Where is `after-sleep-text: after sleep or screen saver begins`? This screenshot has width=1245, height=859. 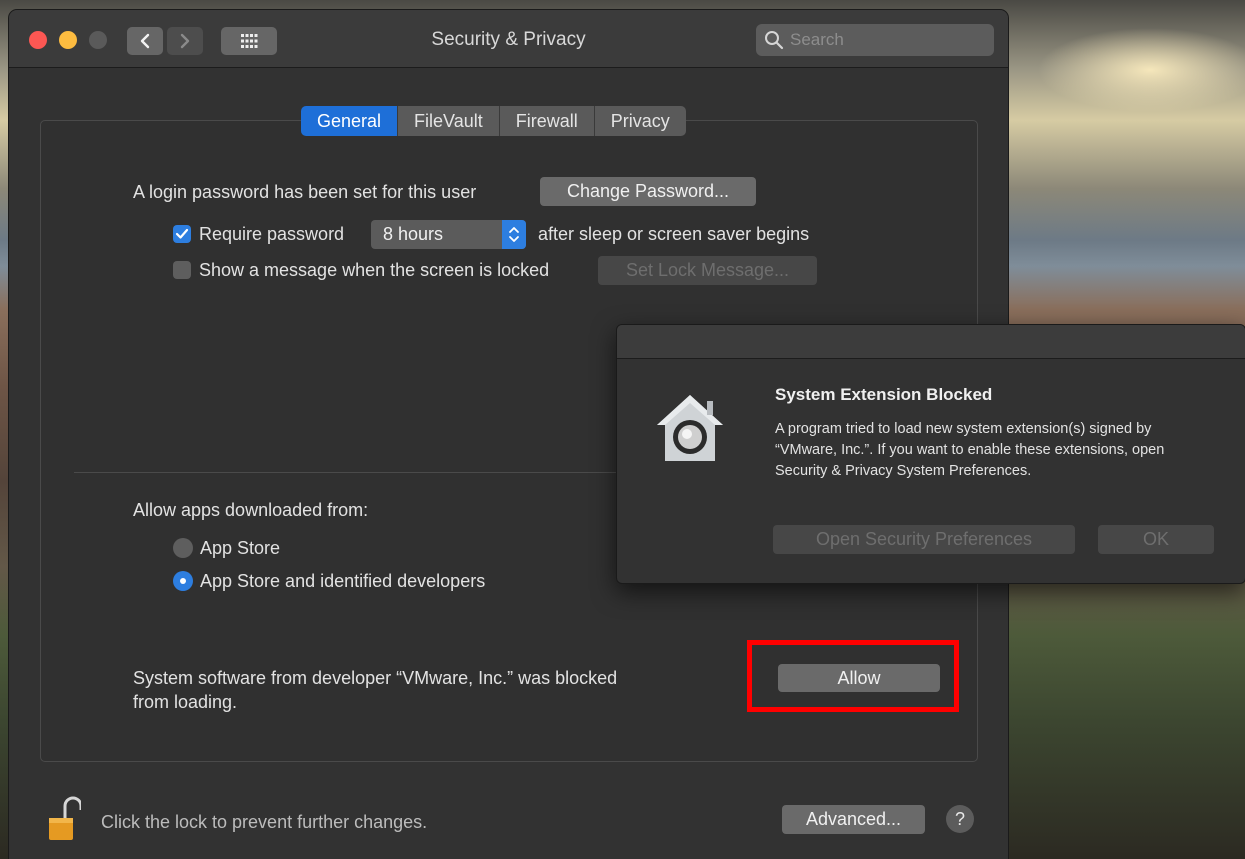
after-sleep-text: after sleep or screen saver begins is located at coordinates (674, 234).